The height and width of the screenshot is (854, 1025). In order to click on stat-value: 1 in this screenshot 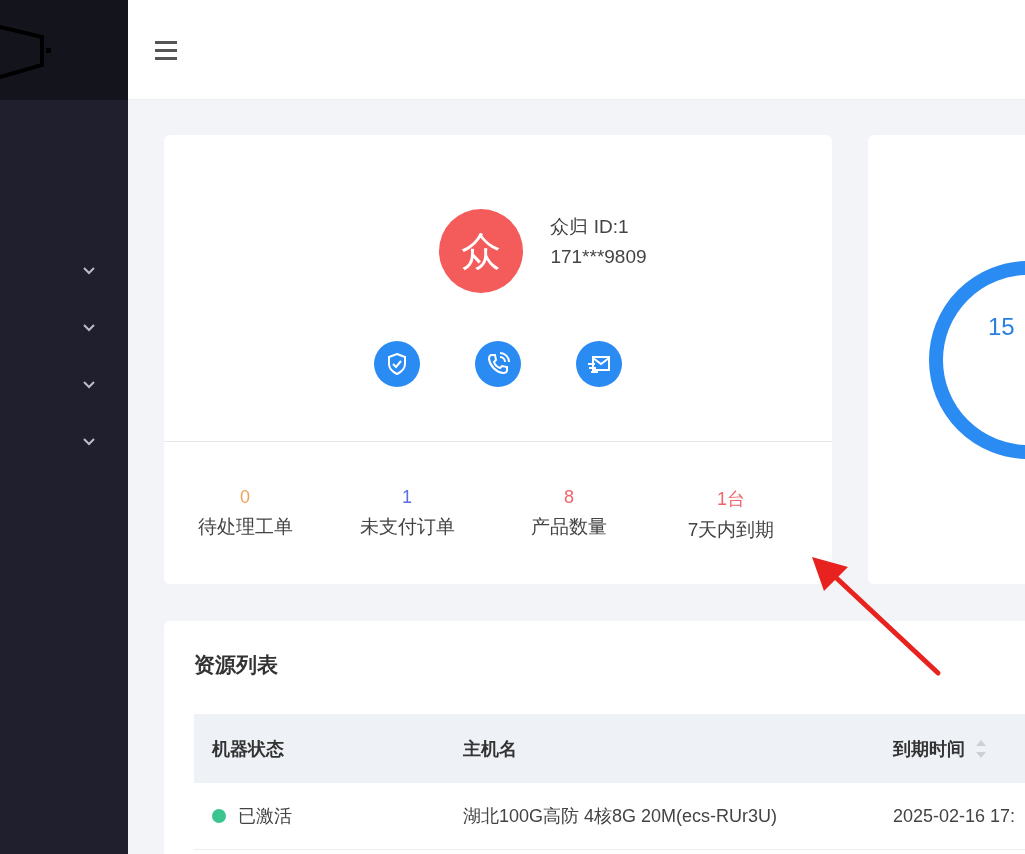, I will do `click(407, 497)`.